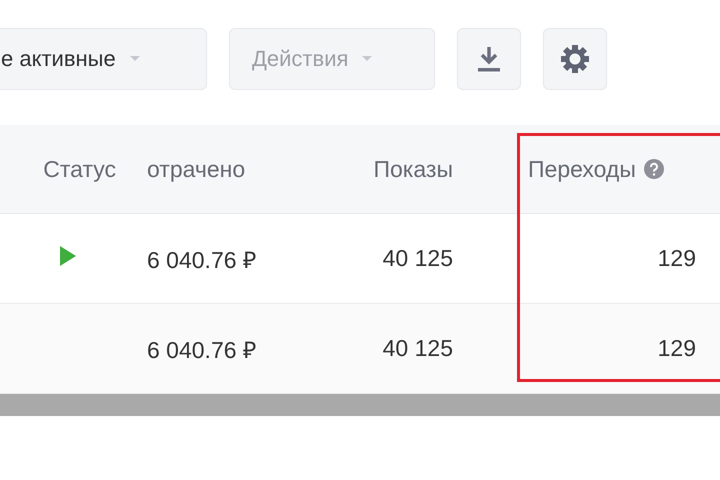 The width and height of the screenshot is (720, 480). I want to click on column-header: Показы, so click(385, 169).